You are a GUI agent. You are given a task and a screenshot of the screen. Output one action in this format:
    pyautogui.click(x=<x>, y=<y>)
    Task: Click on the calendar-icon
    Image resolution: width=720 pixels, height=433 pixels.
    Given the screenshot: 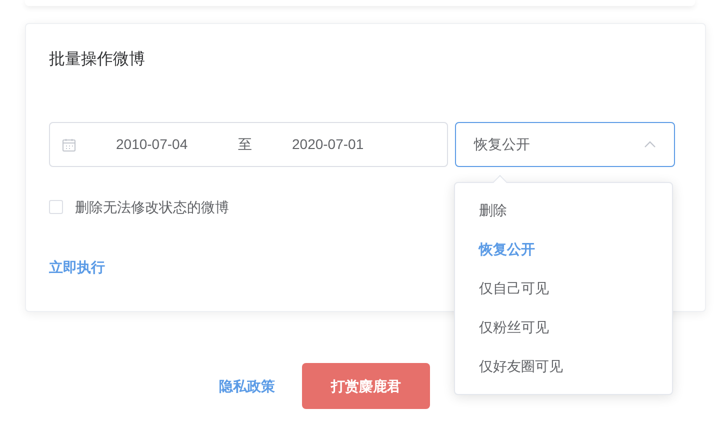 What is the action you would take?
    pyautogui.click(x=69, y=145)
    